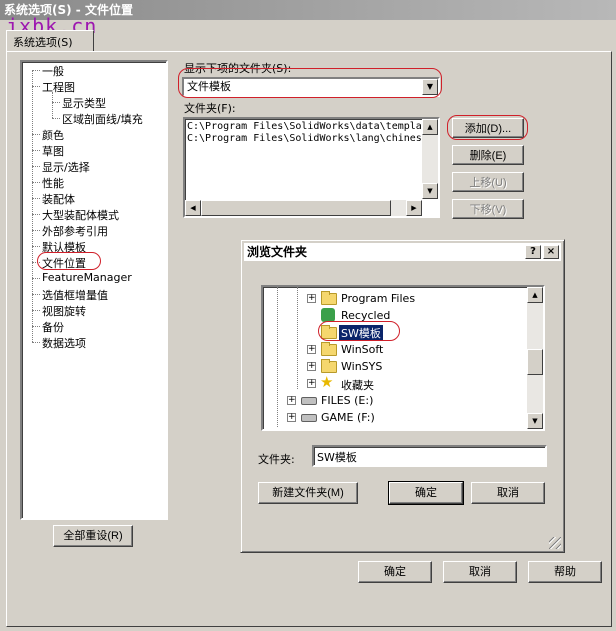 Image resolution: width=616 pixels, height=631 pixels. I want to click on tree-node-label: WinSoft, so click(362, 349).